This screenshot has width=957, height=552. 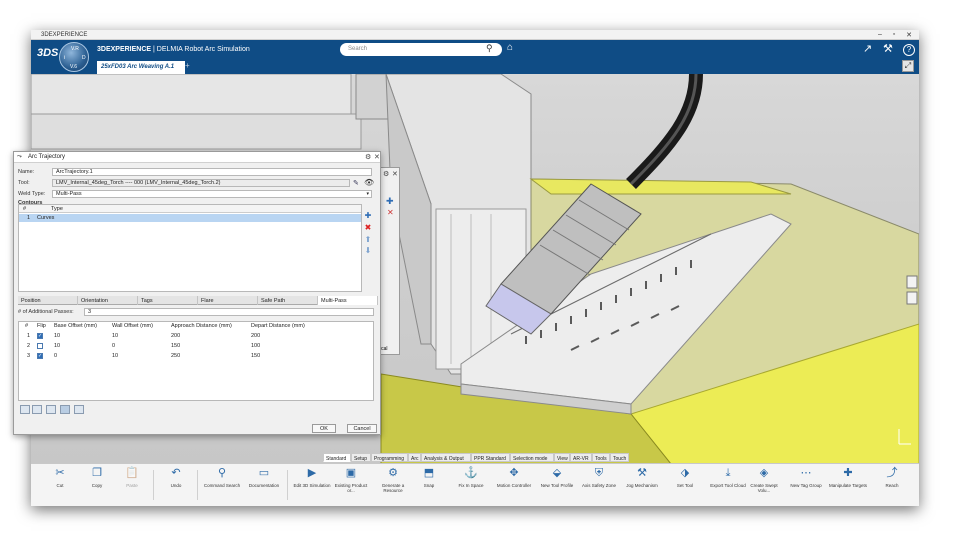 What do you see at coordinates (196, 356) in the screenshot?
I see `table-row: 3 ✓ 0 10 250 150` at bounding box center [196, 356].